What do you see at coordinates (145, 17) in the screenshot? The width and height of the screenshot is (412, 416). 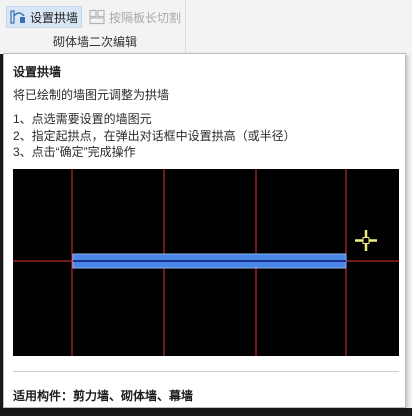 I see `cut-by-slab-length-label: 按隔板长切割` at bounding box center [145, 17].